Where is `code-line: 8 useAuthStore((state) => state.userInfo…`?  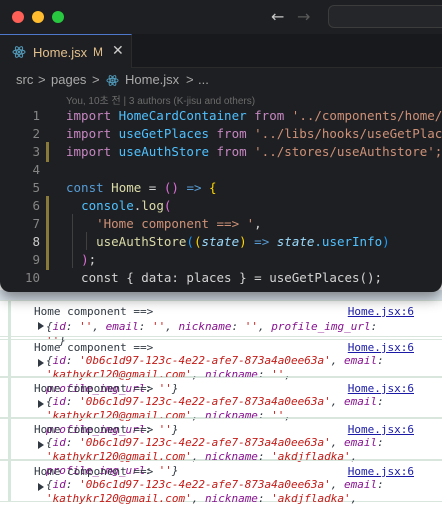
code-line: 8 useAuthStore((state) => state.userInfo… is located at coordinates (221, 242).